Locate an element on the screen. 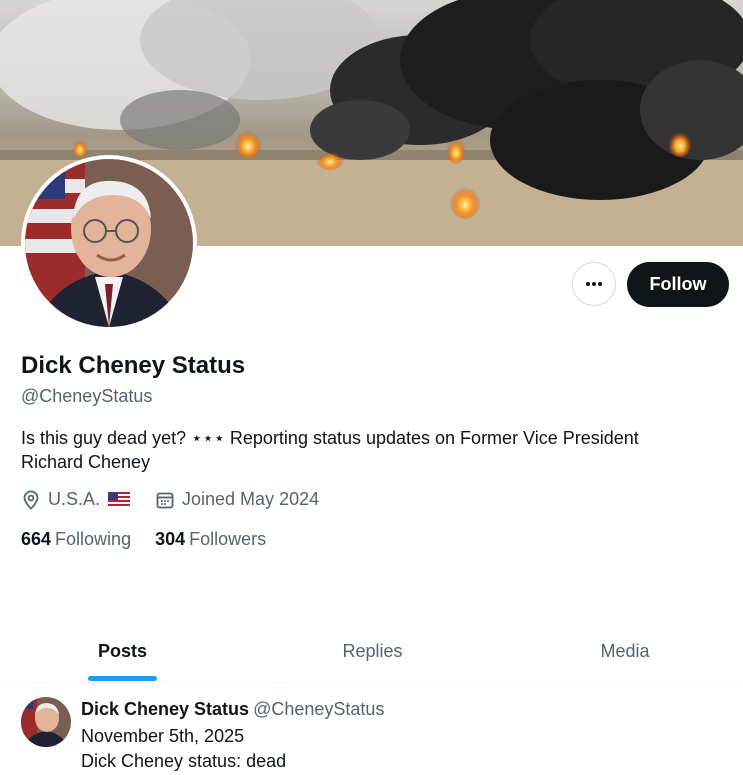 This screenshot has height=775, width=743. post-header: Dick Cheney Status @CheneyStatus is located at coordinates (232, 709).